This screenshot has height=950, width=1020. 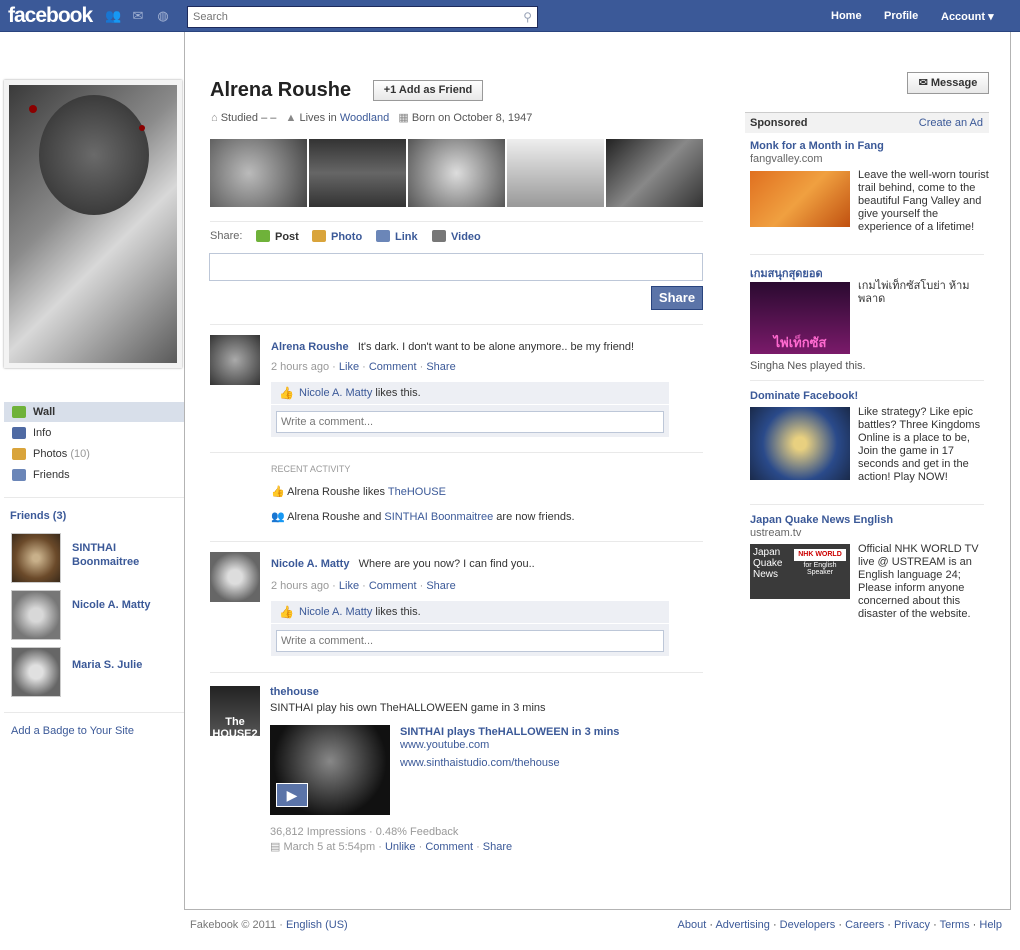 I want to click on photo-icon, so click(x=319, y=236).